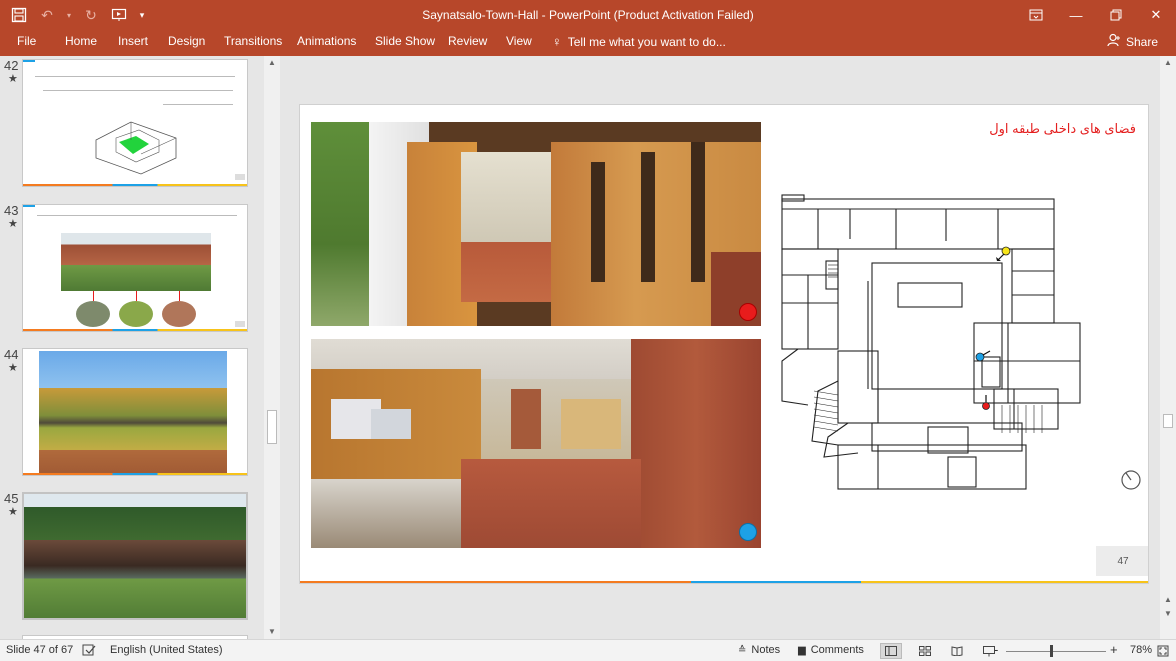 Image resolution: width=1176 pixels, height=661 pixels. What do you see at coordinates (26, 41) in the screenshot?
I see `tab-file: File` at bounding box center [26, 41].